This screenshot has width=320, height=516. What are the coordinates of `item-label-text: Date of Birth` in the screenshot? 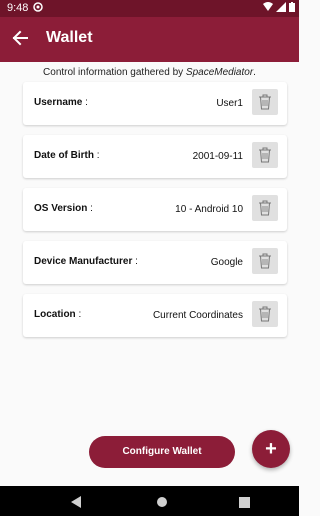 It's located at (64, 155).